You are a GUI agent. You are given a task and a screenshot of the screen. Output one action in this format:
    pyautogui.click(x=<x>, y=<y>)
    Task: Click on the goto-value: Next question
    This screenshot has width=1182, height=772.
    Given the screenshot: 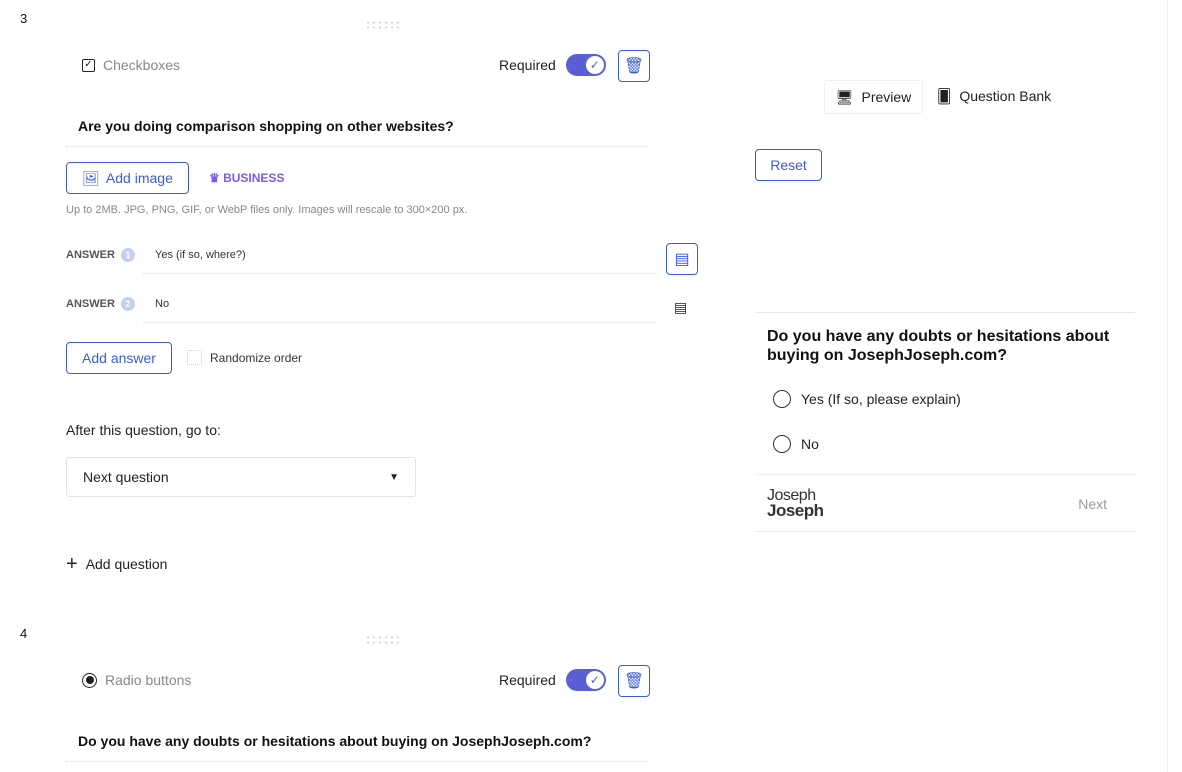 What is the action you would take?
    pyautogui.click(x=126, y=477)
    